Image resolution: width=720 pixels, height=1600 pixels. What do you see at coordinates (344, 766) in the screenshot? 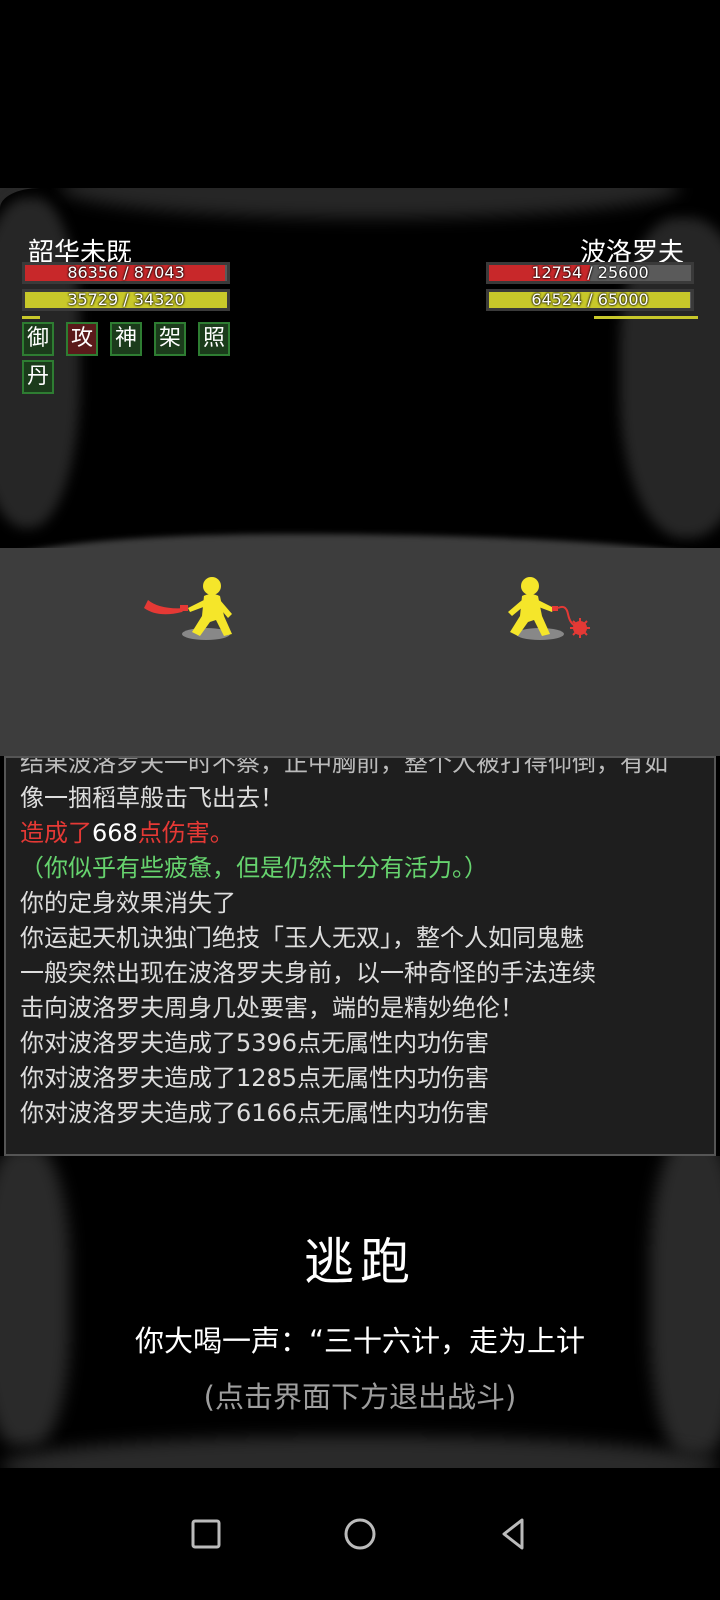
I see `log-line: 结果波洛罗夫一时不察，正中胸前，整个人被打得仰倒，有如` at bounding box center [344, 766].